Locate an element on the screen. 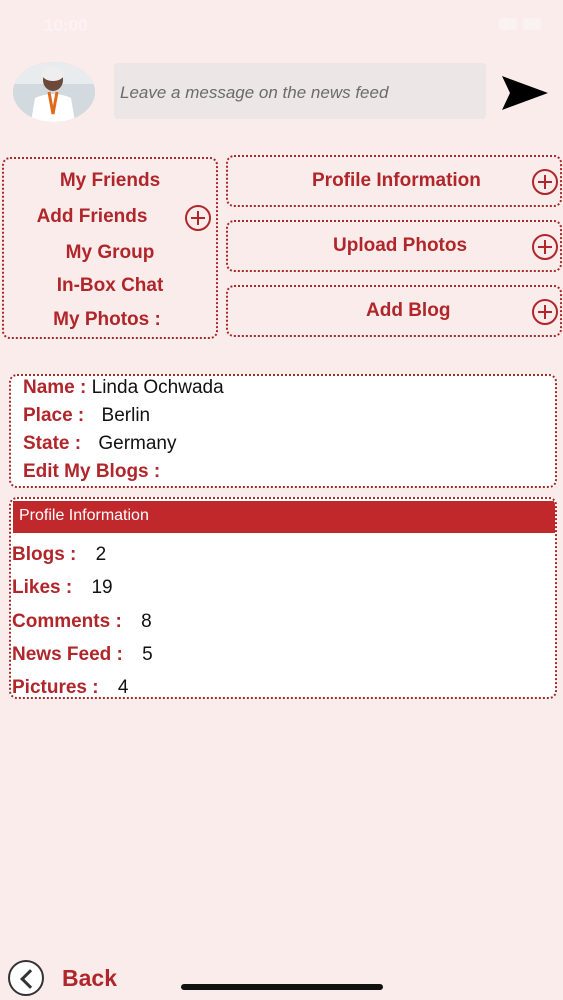 The height and width of the screenshot is (1000, 563). stat-label: Pictures : is located at coordinates (55, 687).